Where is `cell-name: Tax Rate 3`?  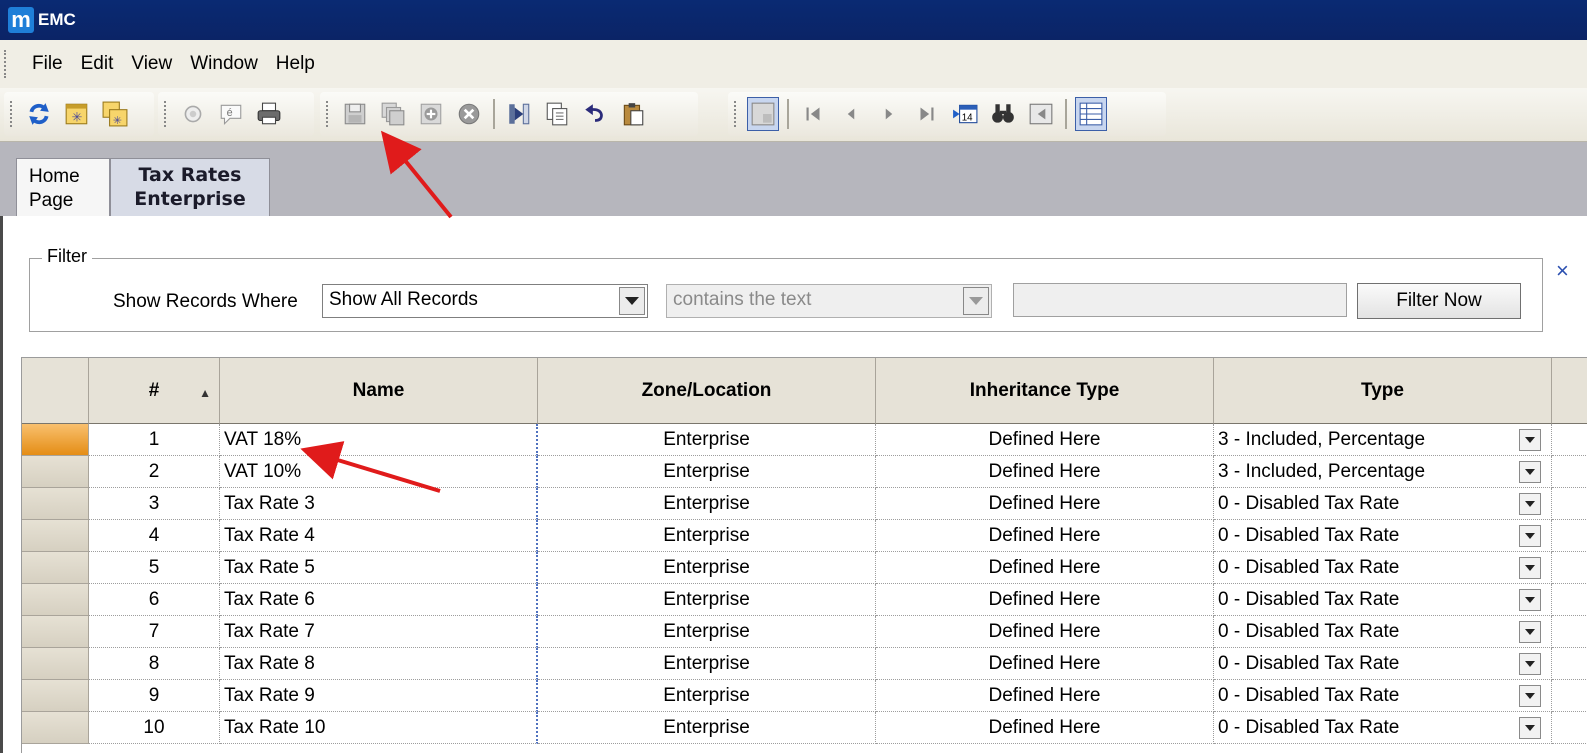
cell-name: Tax Rate 3 is located at coordinates (379, 504).